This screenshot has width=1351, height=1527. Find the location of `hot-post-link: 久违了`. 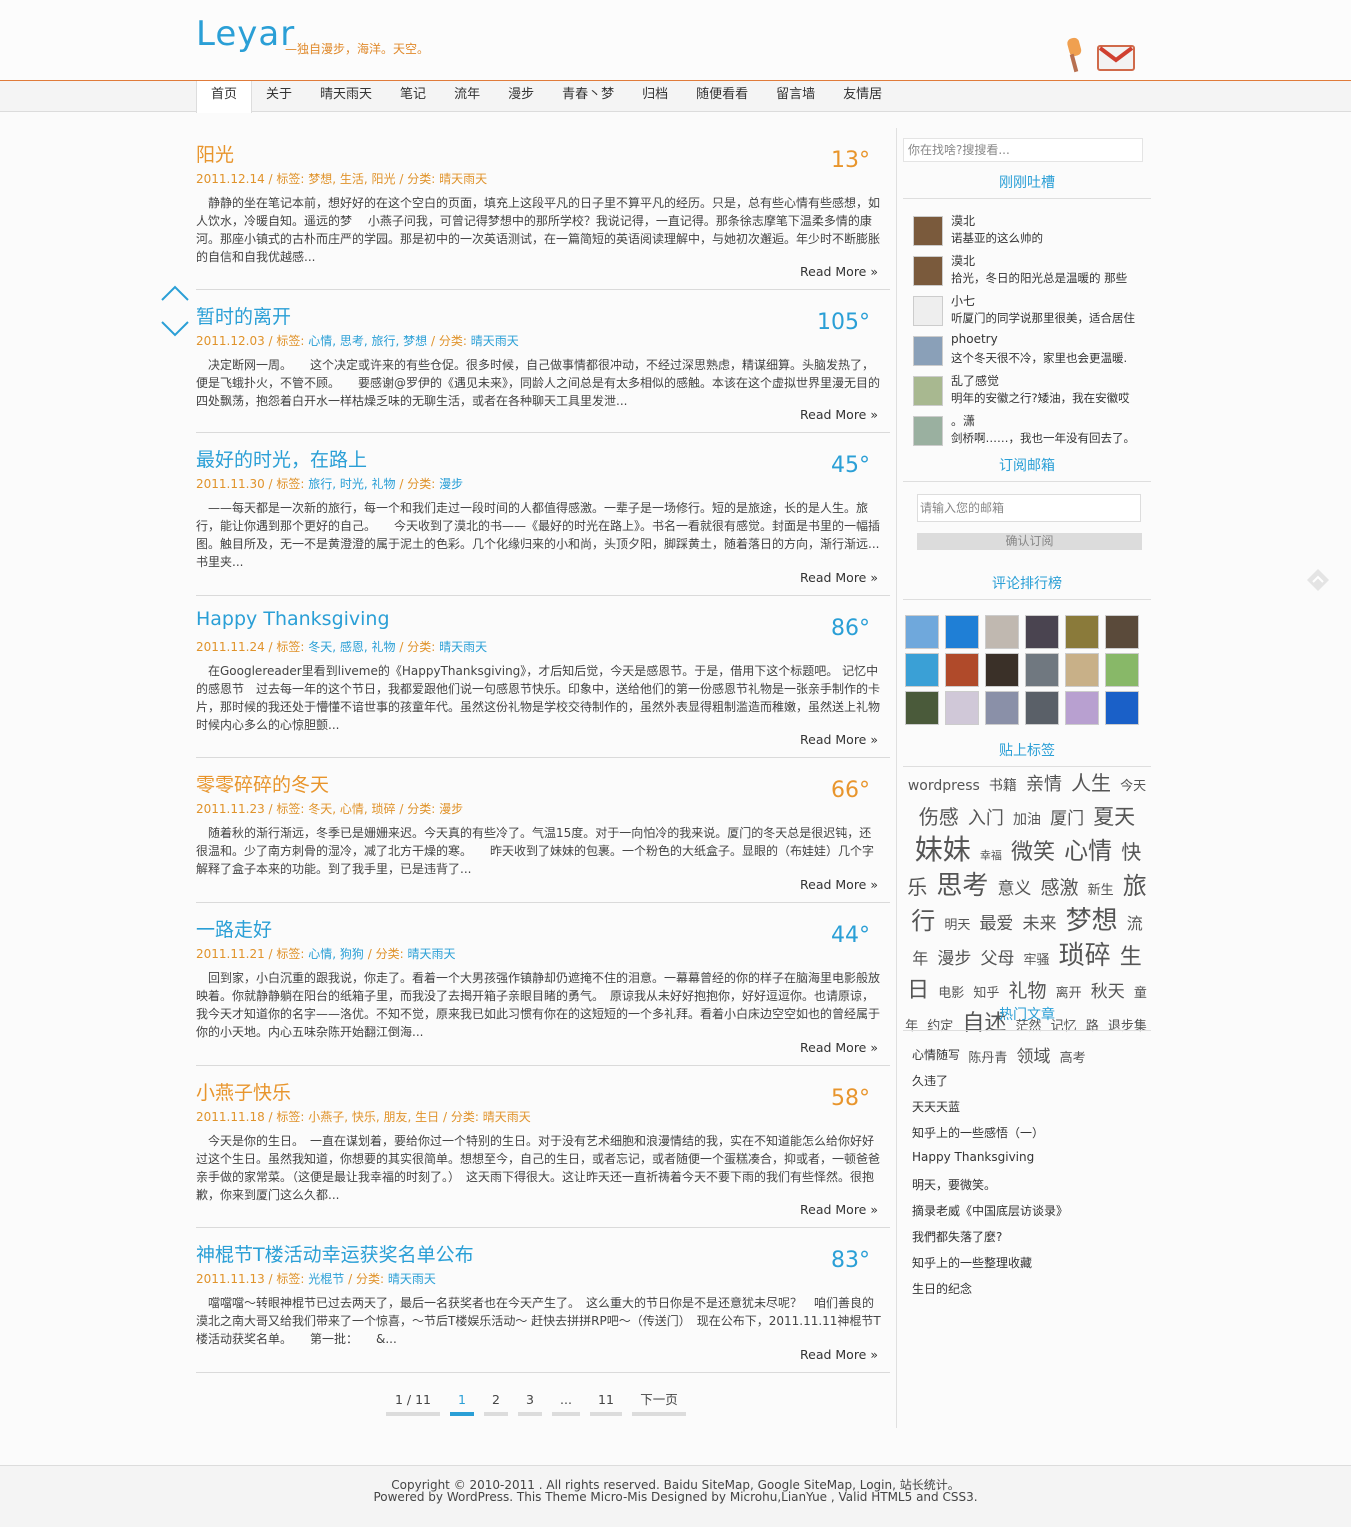

hot-post-link: 久违了 is located at coordinates (930, 1080).